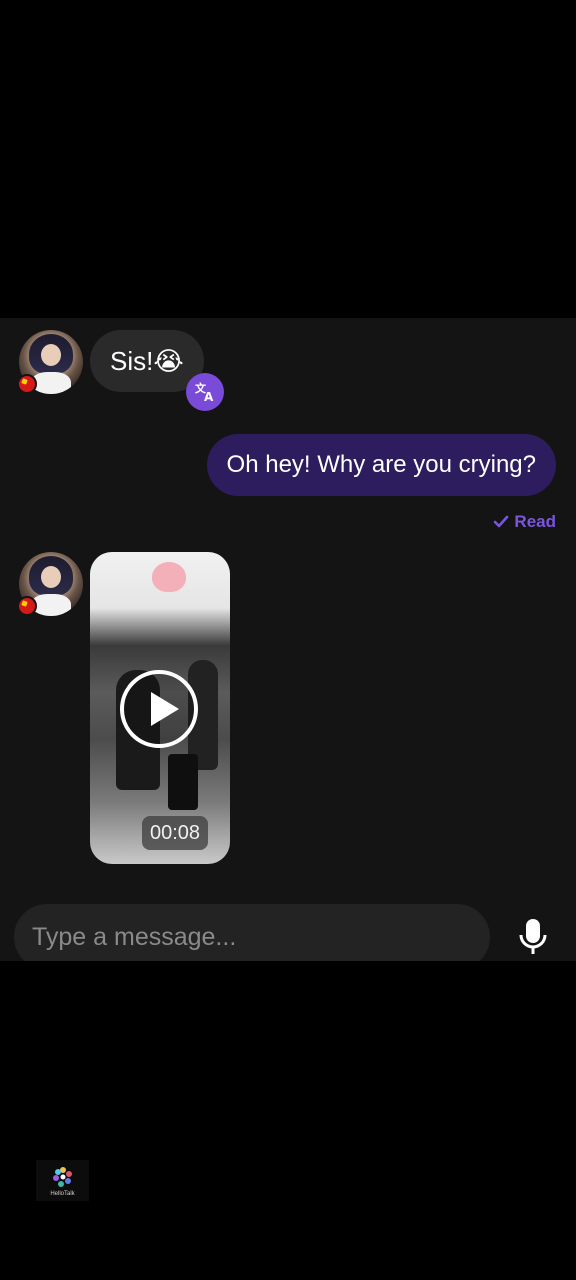 The height and width of the screenshot is (1280, 576). Describe the element at coordinates (169, 577) in the screenshot. I see `video-thumbnail-decoration` at that location.